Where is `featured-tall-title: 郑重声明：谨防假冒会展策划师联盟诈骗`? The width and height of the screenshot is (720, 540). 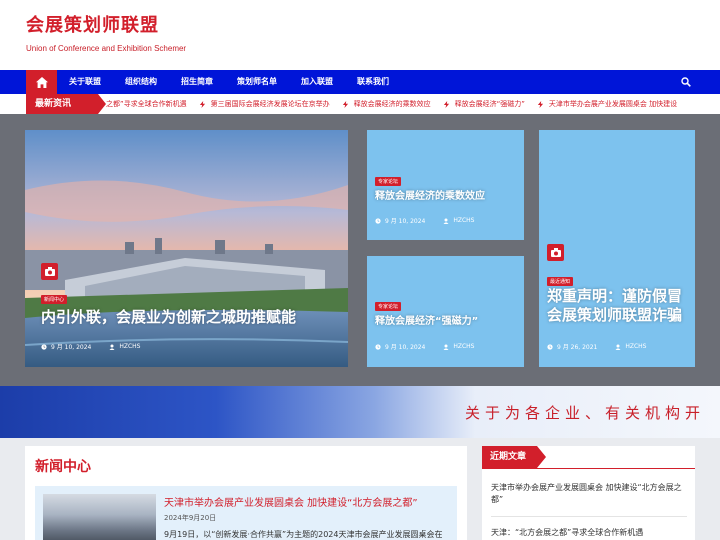 featured-tall-title: 郑重声明：谨防假冒会展策划师联盟诈骗 is located at coordinates (619, 306).